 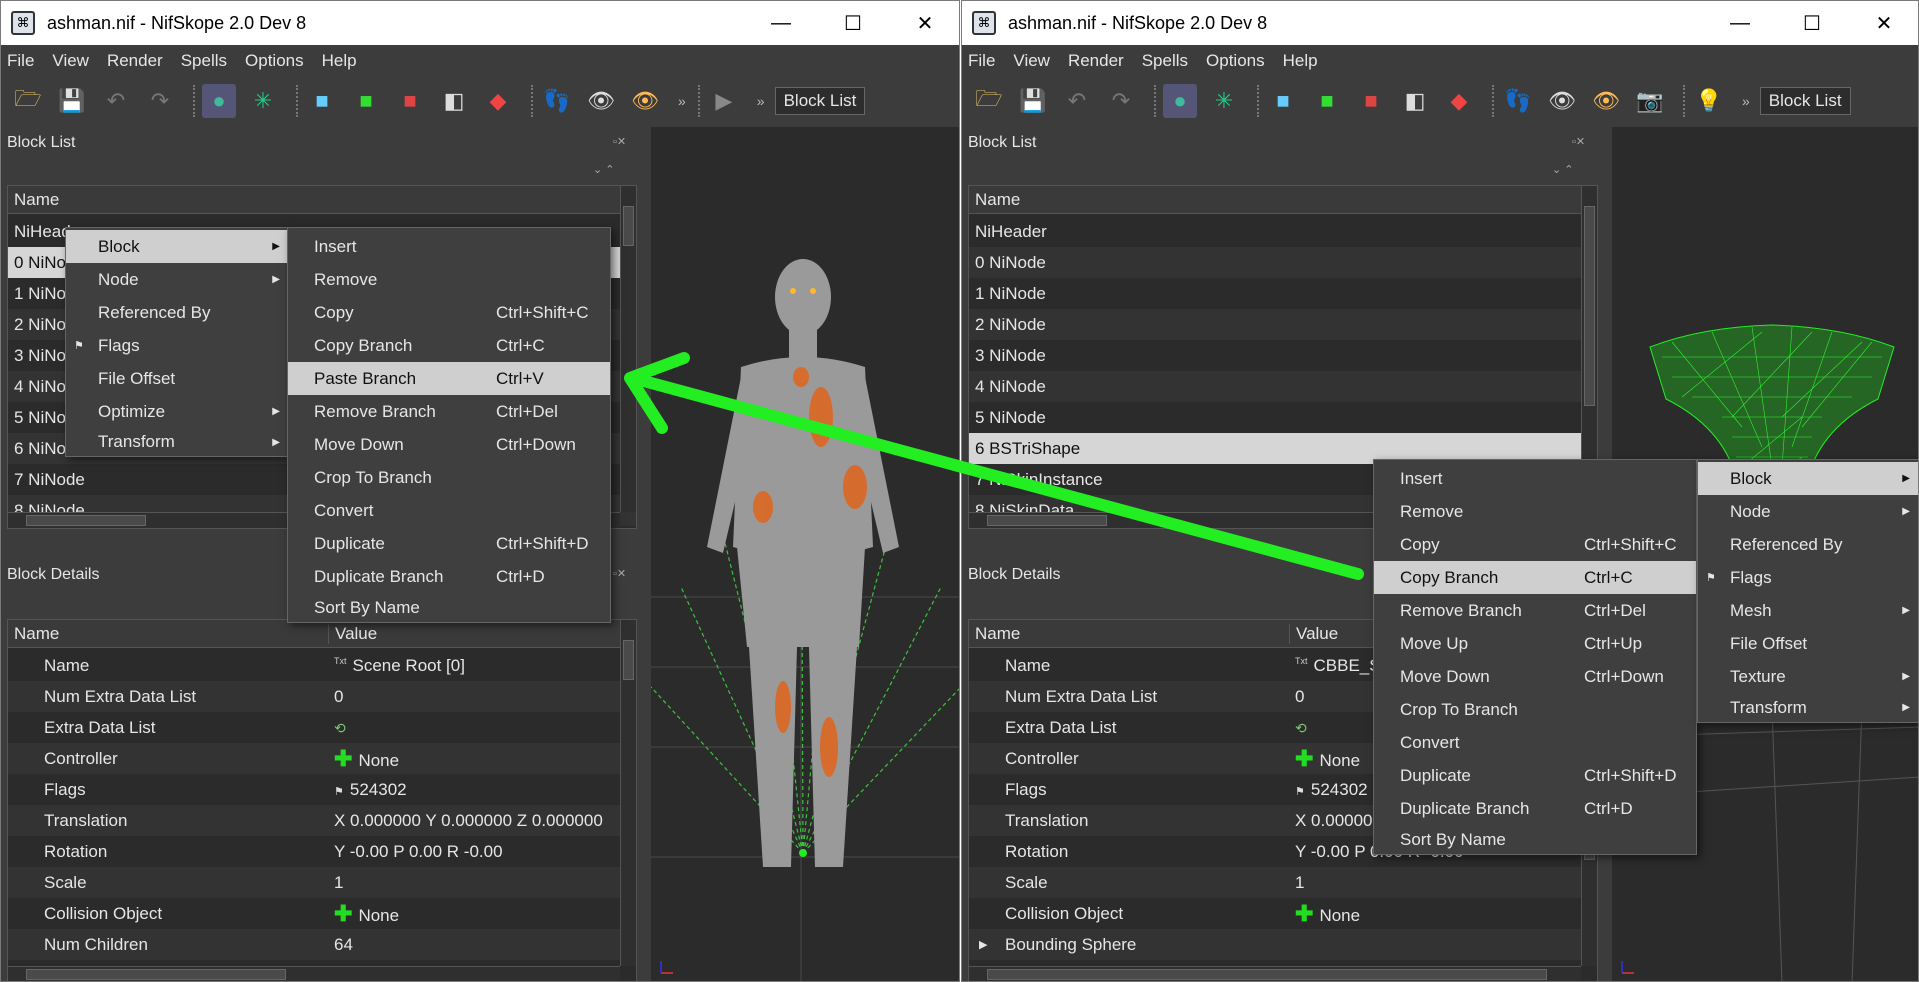 I want to click on block-details-hscroll, so click(x=314, y=973).